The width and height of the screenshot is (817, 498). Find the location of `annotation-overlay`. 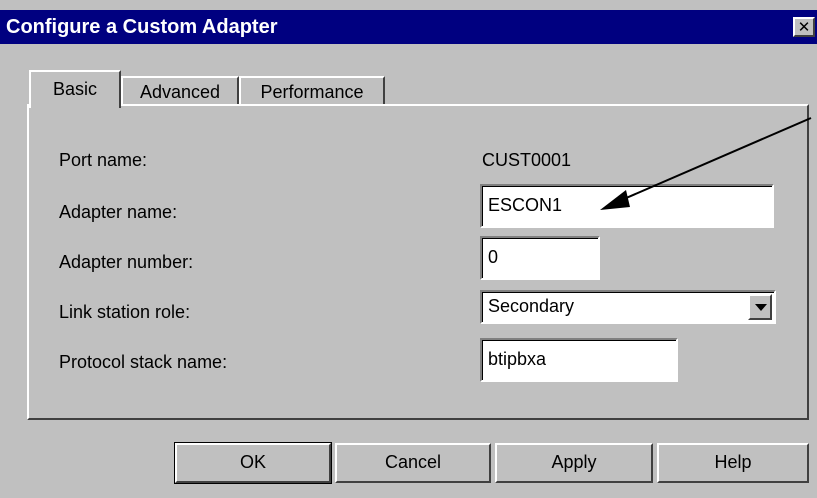

annotation-overlay is located at coordinates (706, 163).